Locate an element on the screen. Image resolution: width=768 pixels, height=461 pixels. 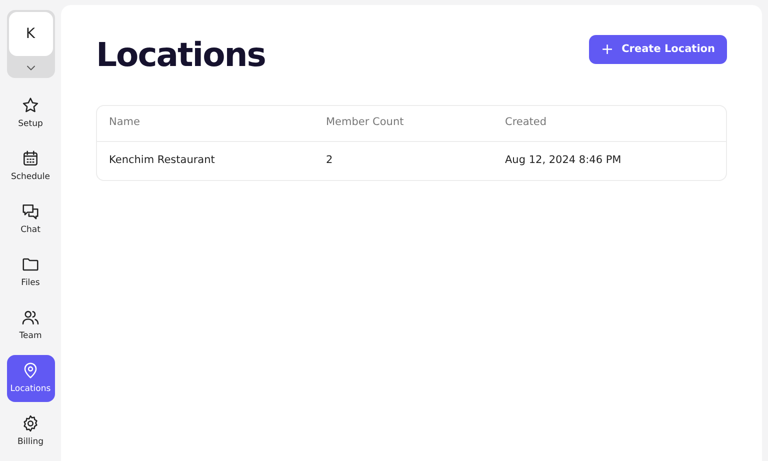
nav-item: Billing is located at coordinates (30, 431).